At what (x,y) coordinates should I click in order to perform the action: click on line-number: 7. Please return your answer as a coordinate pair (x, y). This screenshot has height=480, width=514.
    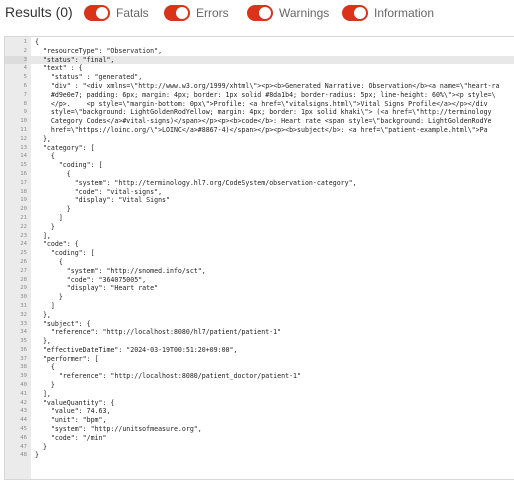
    Looking at the image, I should click on (25, 94).